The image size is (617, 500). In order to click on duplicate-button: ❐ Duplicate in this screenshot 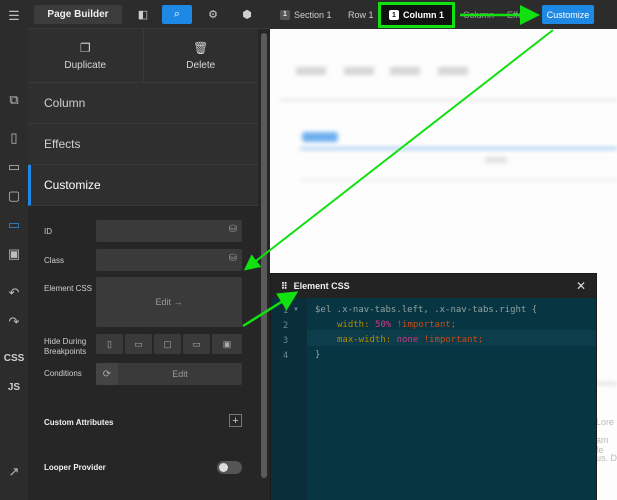, I will do `click(85, 55)`.